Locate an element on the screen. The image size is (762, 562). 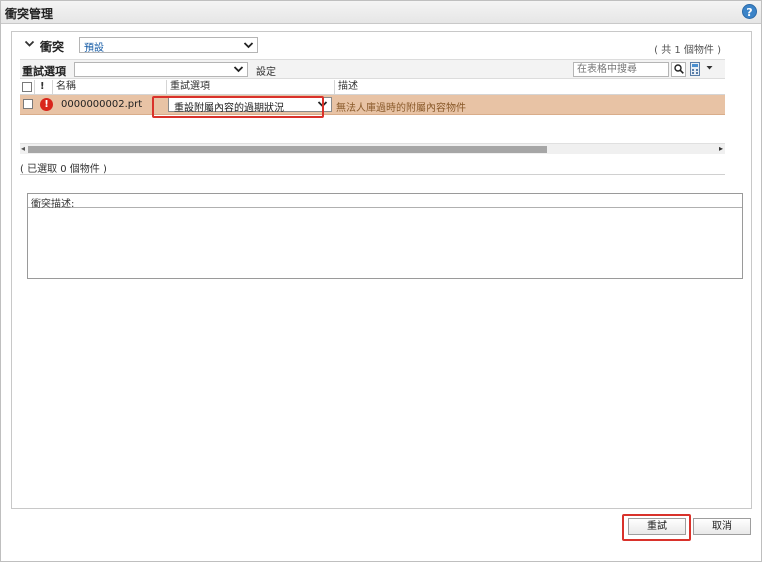
horizontal-scrollbar: ◂ ▸ is located at coordinates (372, 148).